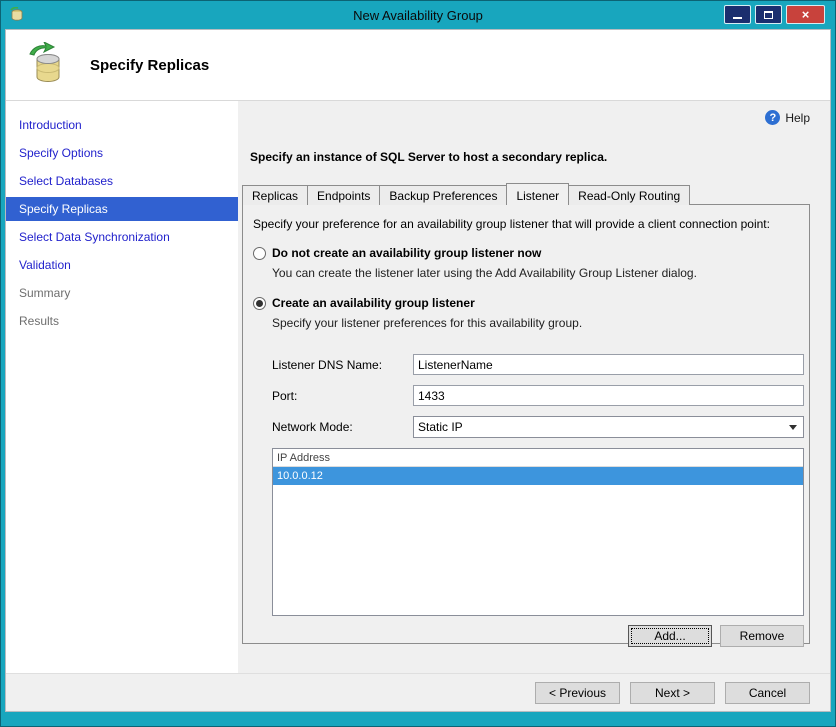 The image size is (836, 727). What do you see at coordinates (538, 458) in the screenshot?
I see `ip-address-column-header: IP Address` at bounding box center [538, 458].